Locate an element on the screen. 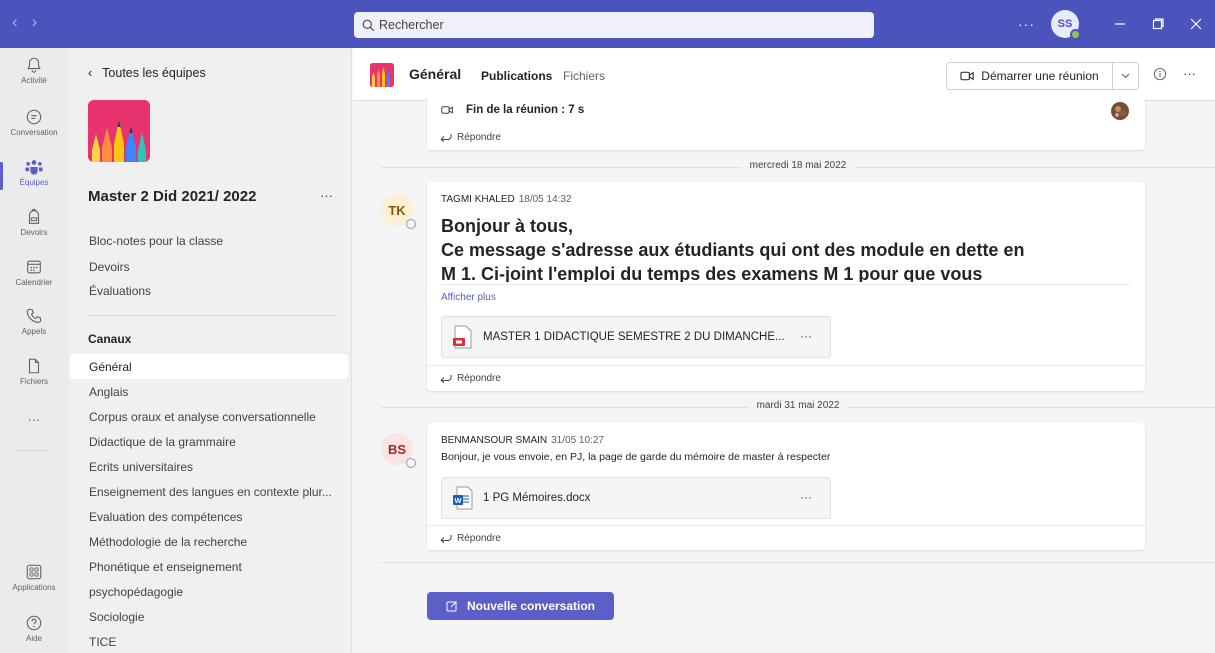 The width and height of the screenshot is (1215, 653). rail-label: Fichiers is located at coordinates (33, 381).